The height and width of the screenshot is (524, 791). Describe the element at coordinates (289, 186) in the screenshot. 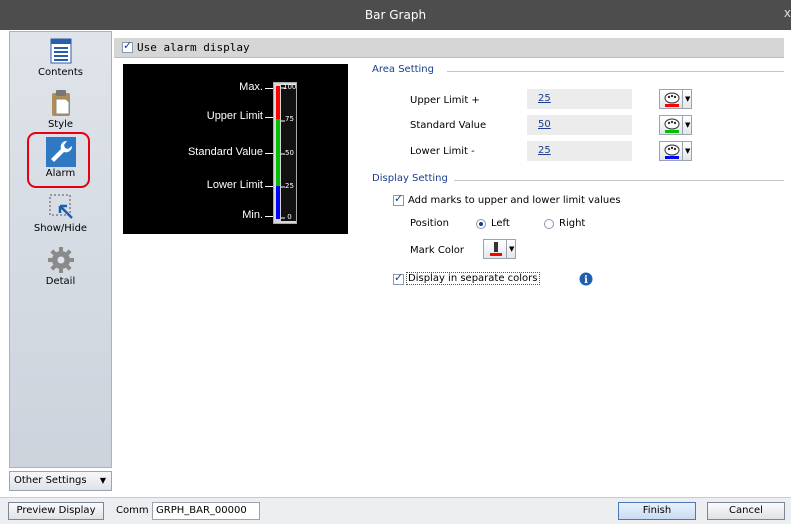

I see `scale-25: 25` at that location.